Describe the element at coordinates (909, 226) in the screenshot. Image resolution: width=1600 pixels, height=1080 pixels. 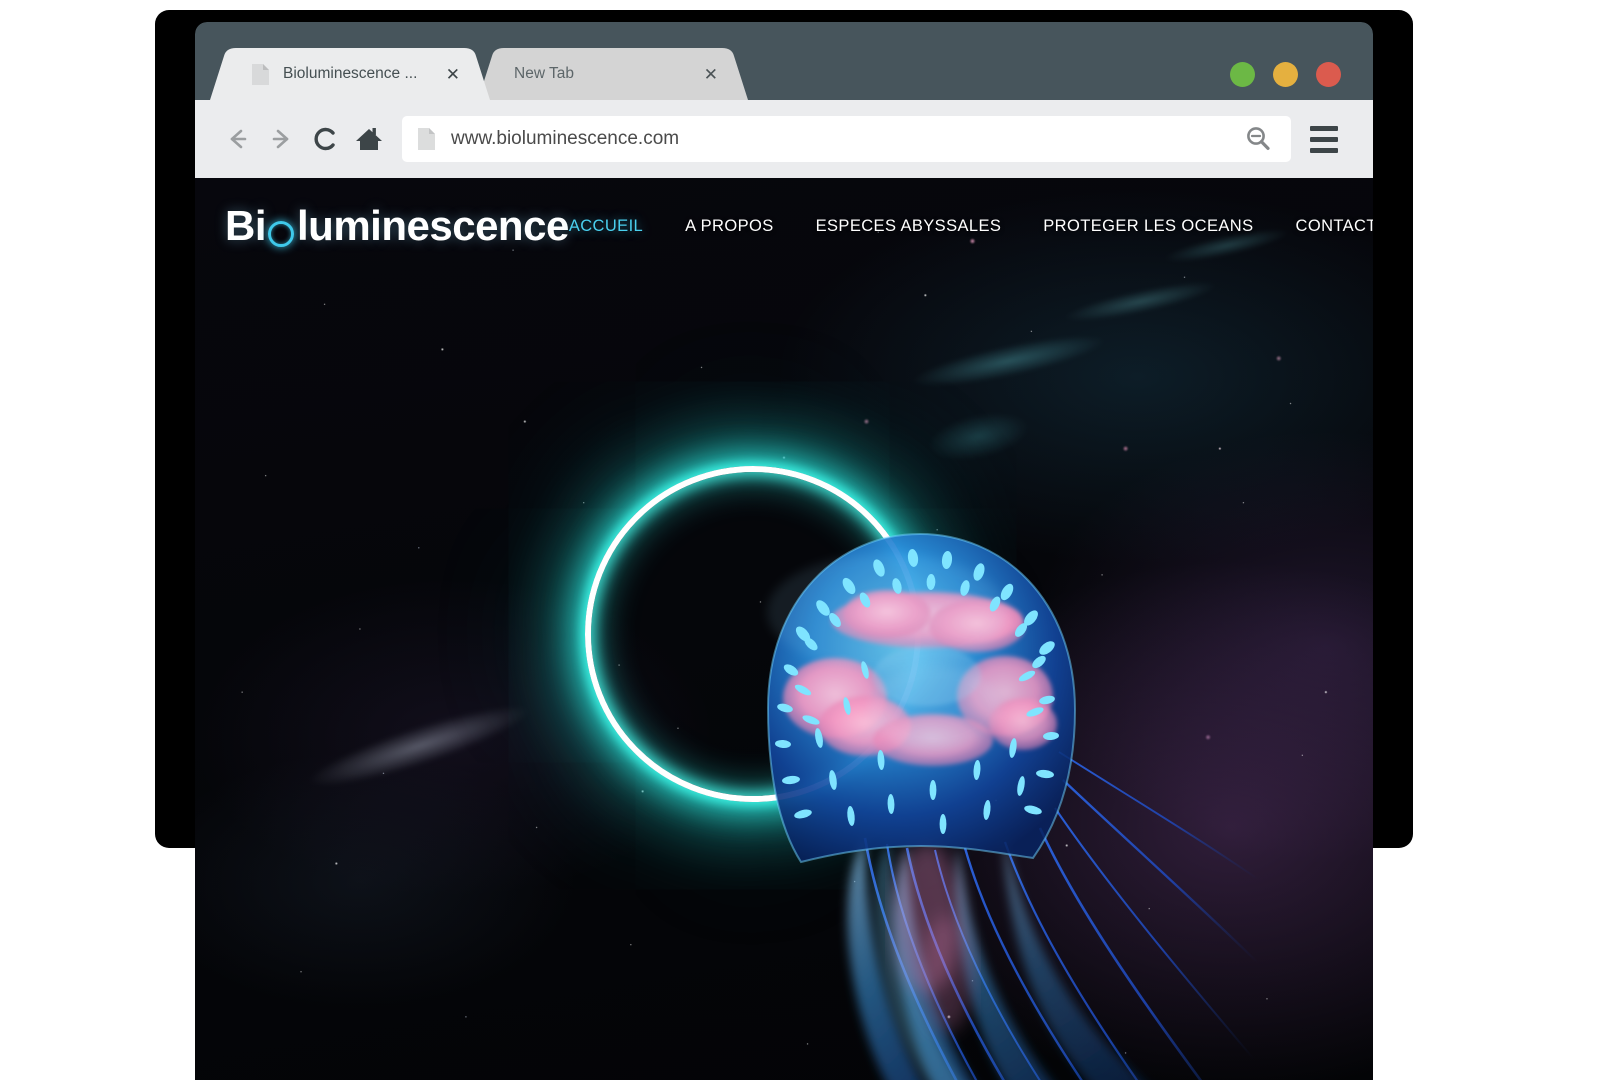
I see `nav-item-especes-abyssales: ESPECES ABYSSALES` at that location.